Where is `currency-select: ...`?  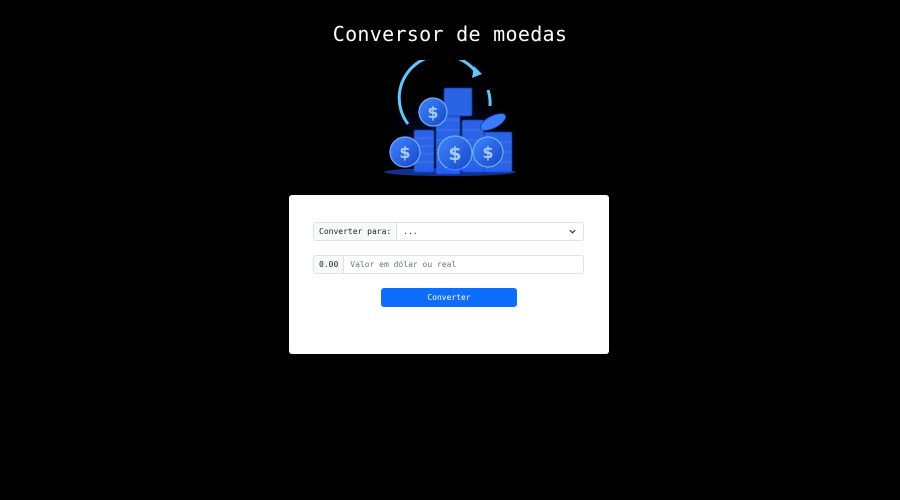 currency-select: ... is located at coordinates (490, 231).